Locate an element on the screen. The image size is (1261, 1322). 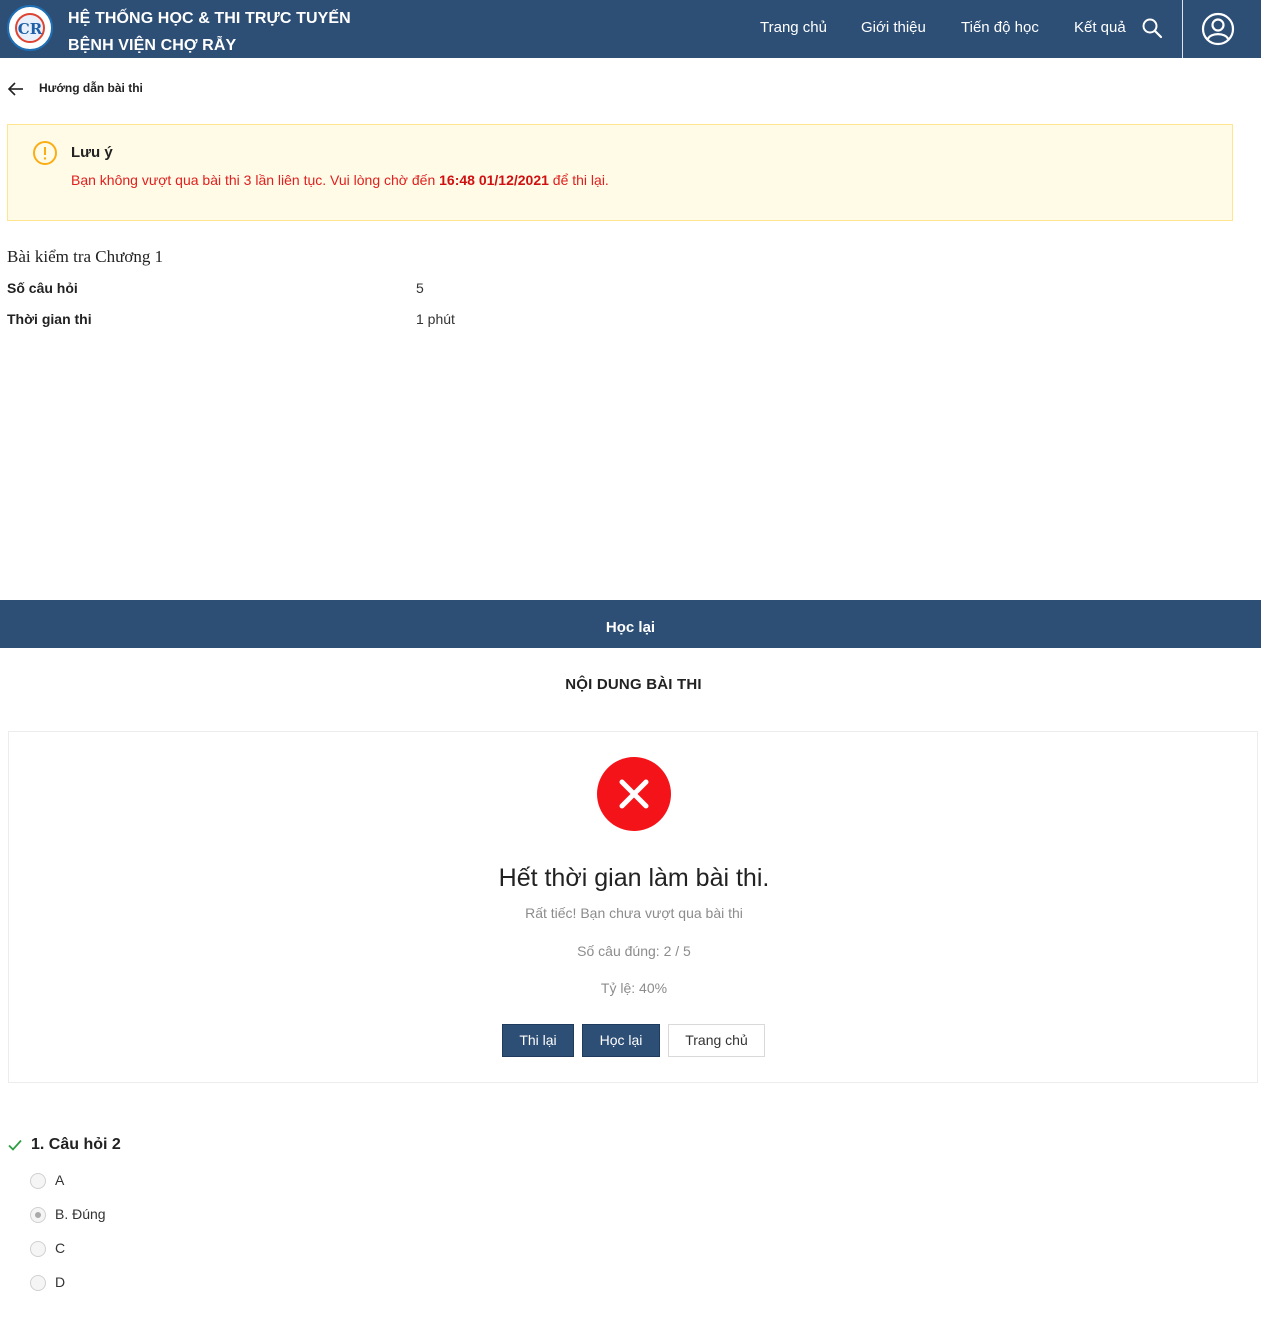
user-avatar-icon is located at coordinates (1218, 29).